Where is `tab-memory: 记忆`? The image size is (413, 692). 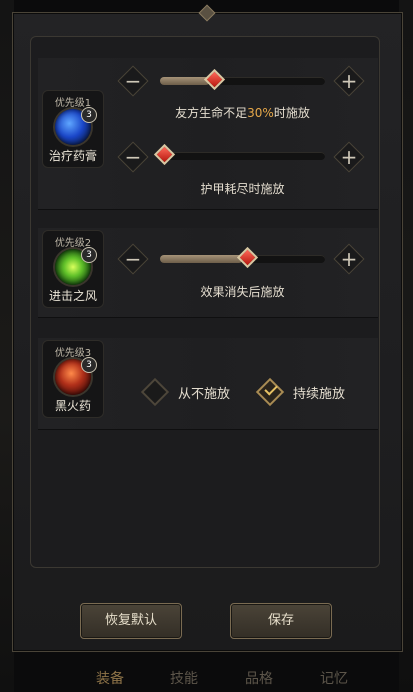 tab-memory: 记忆 is located at coordinates (334, 678).